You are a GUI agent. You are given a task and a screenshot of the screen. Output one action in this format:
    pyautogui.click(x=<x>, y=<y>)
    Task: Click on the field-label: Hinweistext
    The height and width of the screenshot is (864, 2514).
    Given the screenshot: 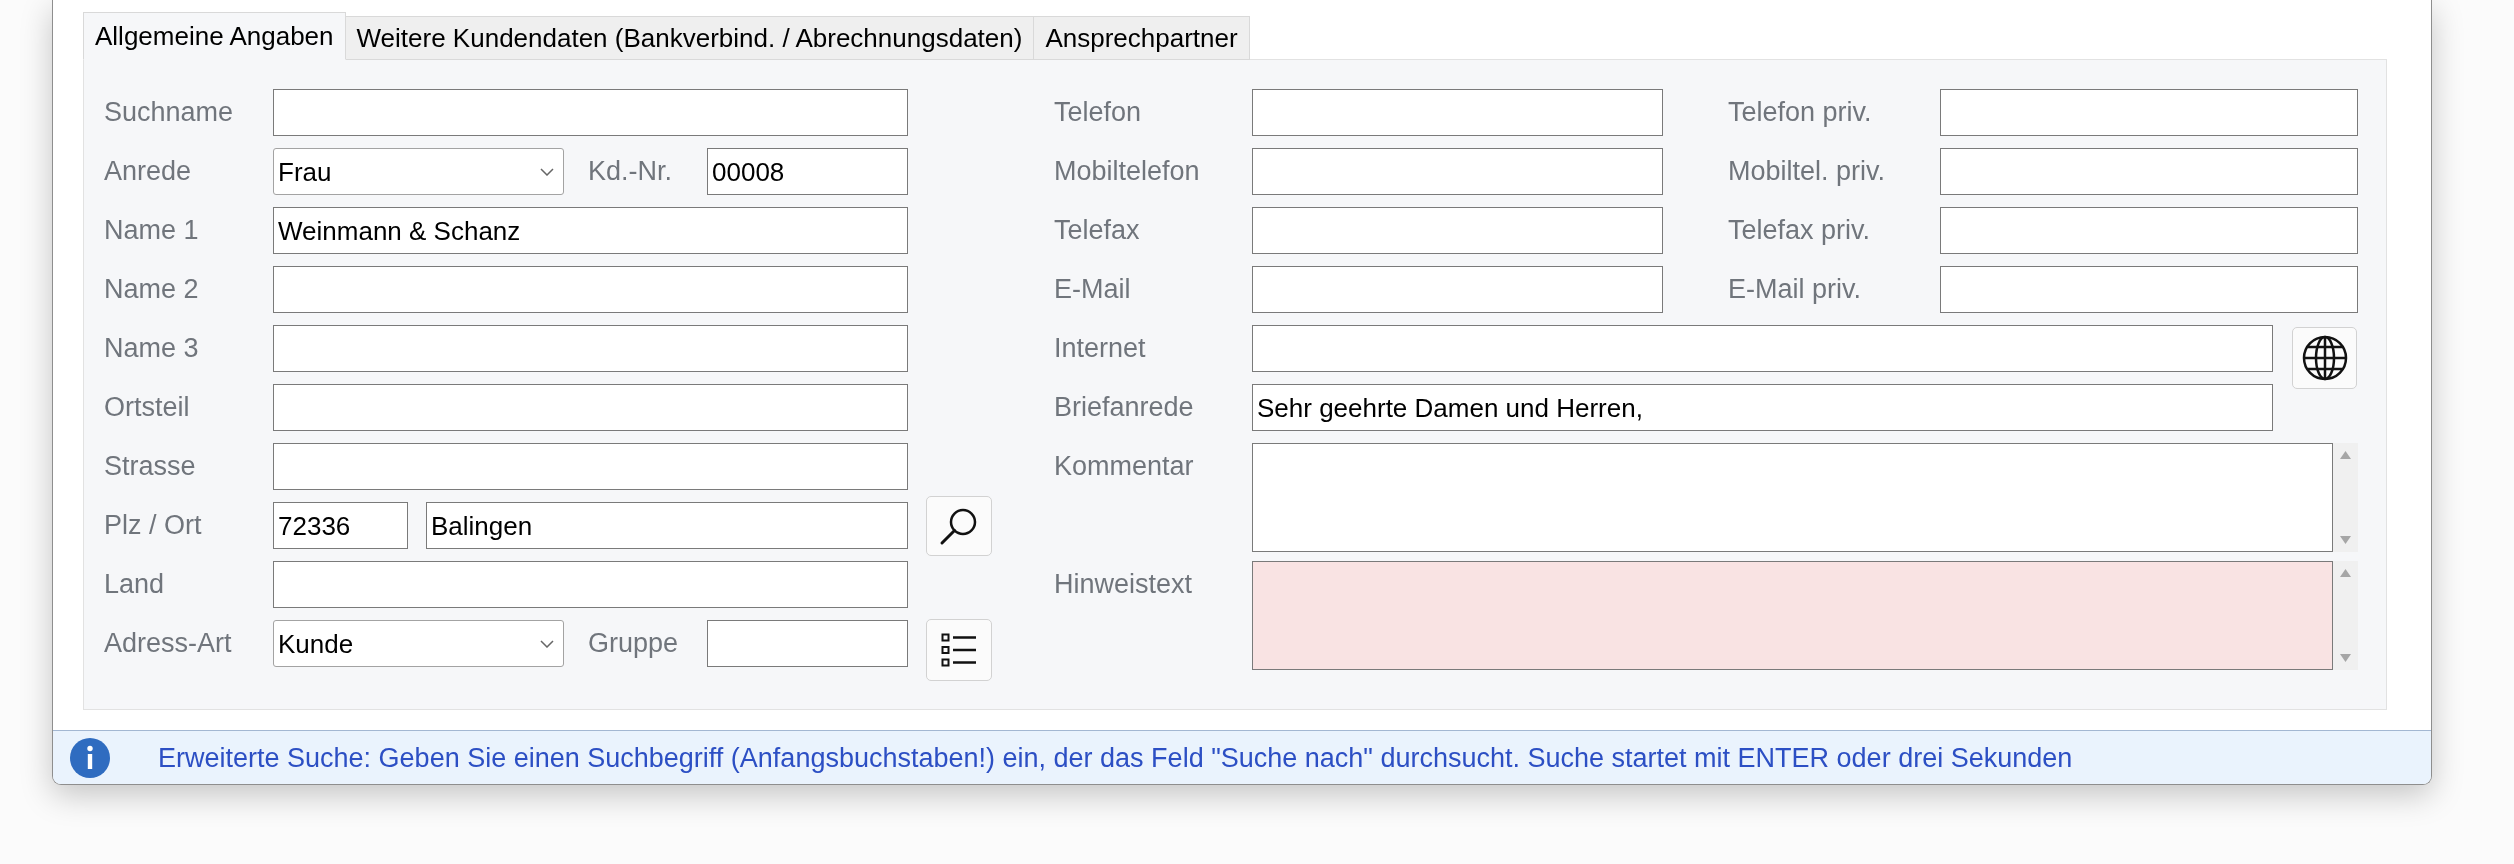 What is the action you would take?
    pyautogui.click(x=1123, y=584)
    